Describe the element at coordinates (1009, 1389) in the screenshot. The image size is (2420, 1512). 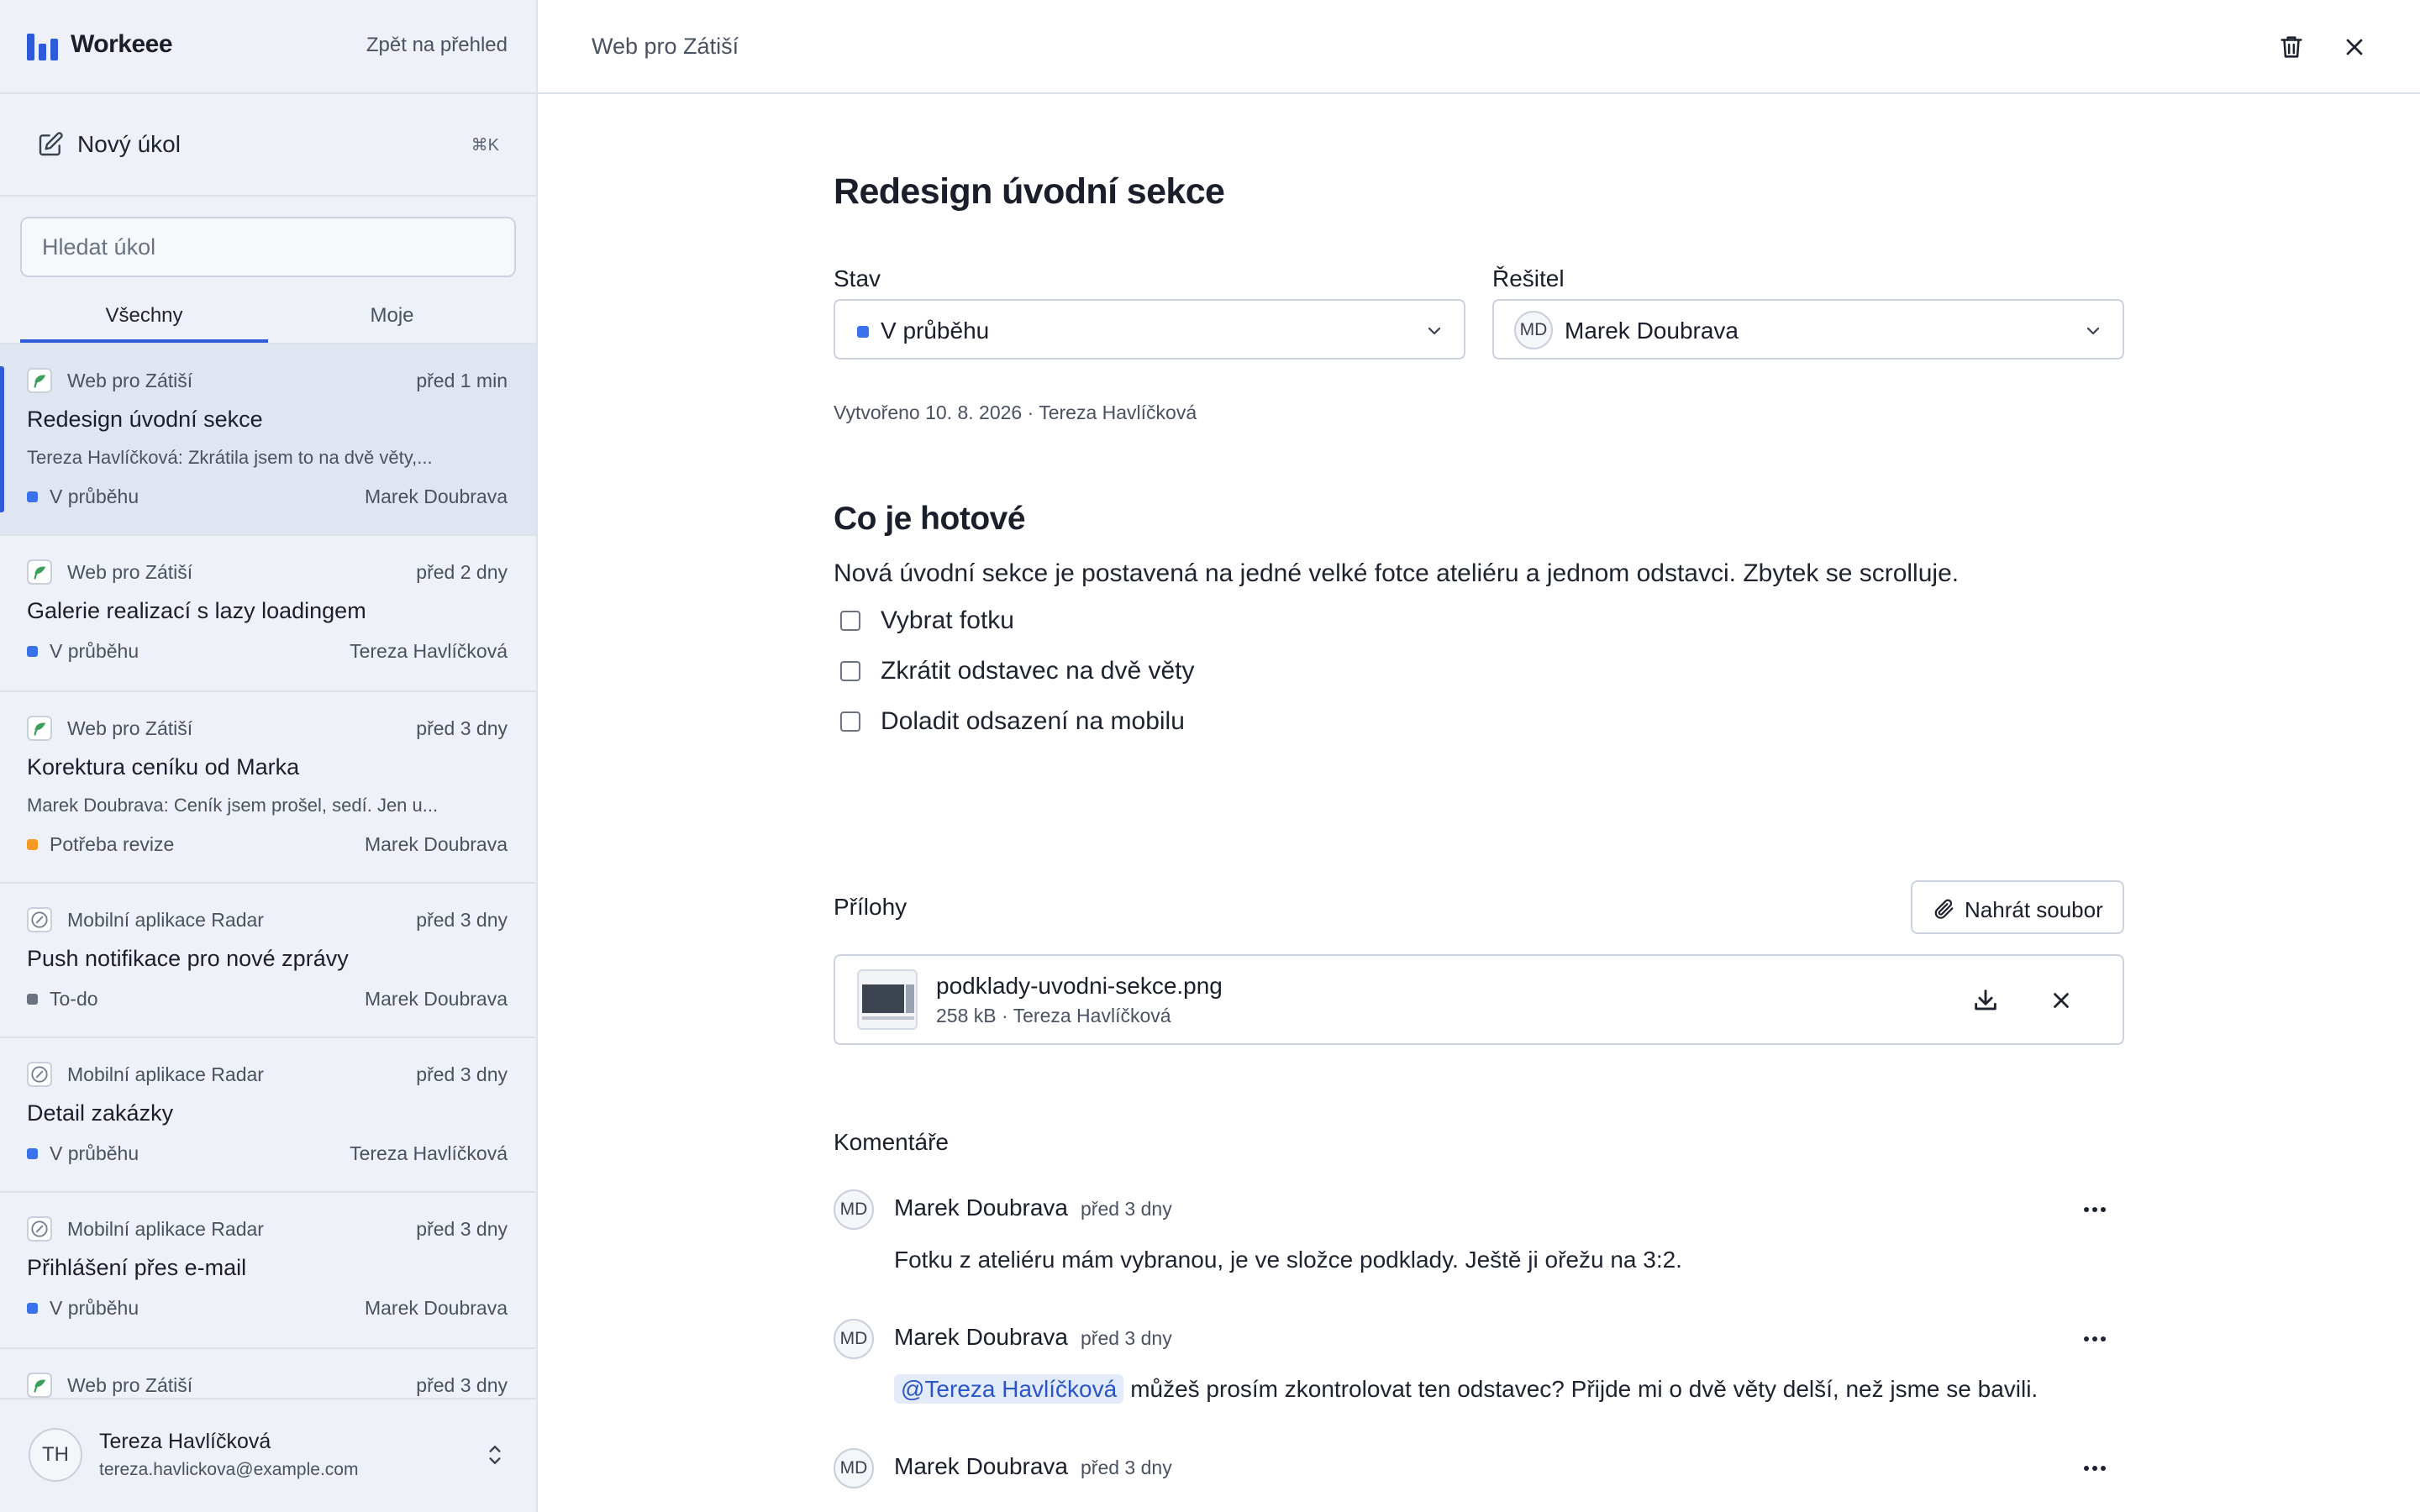
I see `mention-link: @Tereza Havlíčková` at that location.